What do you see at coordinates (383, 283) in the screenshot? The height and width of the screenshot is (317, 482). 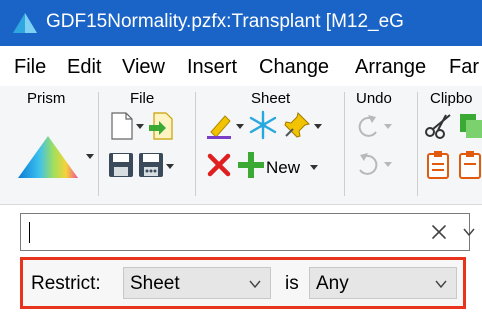 I see `restrict-filter-select: Any` at bounding box center [383, 283].